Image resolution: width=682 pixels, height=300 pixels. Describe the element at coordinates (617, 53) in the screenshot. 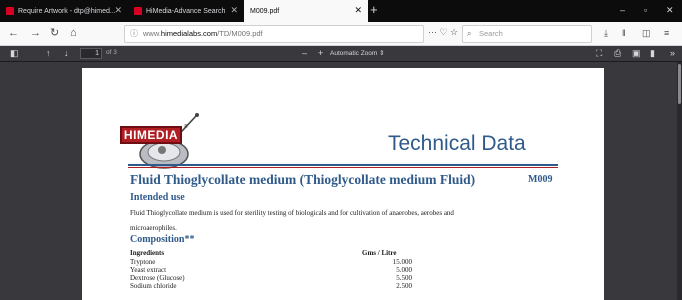

I see `print-icon: ⎙` at that location.